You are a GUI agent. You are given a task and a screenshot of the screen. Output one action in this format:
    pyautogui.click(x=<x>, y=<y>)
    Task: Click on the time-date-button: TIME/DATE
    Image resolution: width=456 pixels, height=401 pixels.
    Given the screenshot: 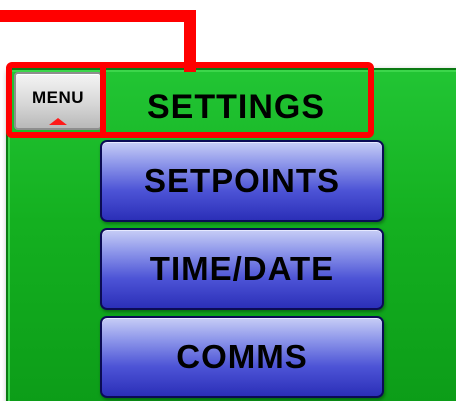 What is the action you would take?
    pyautogui.click(x=242, y=269)
    